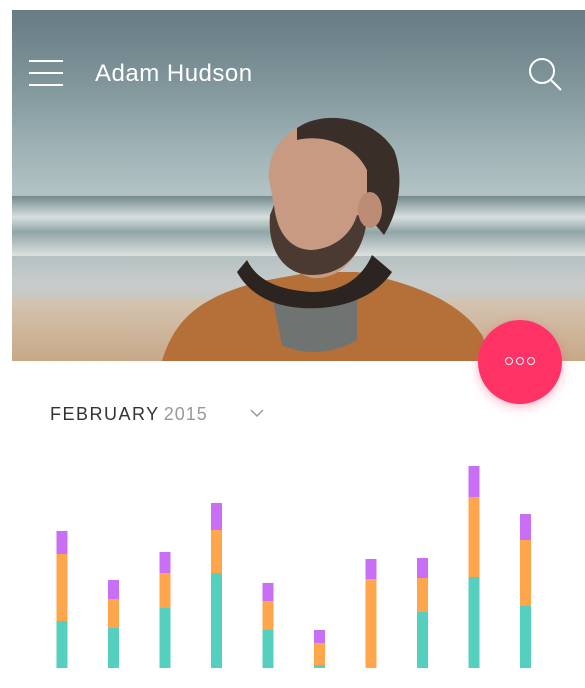  I want to click on year-label: 2015, so click(185, 414).